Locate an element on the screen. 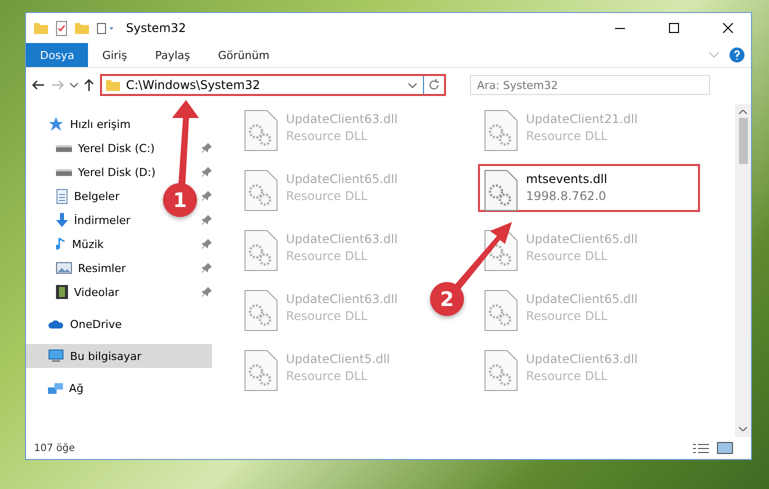  file-item: mtsevents.dll 1998.8.762.0 is located at coordinates (589, 188).